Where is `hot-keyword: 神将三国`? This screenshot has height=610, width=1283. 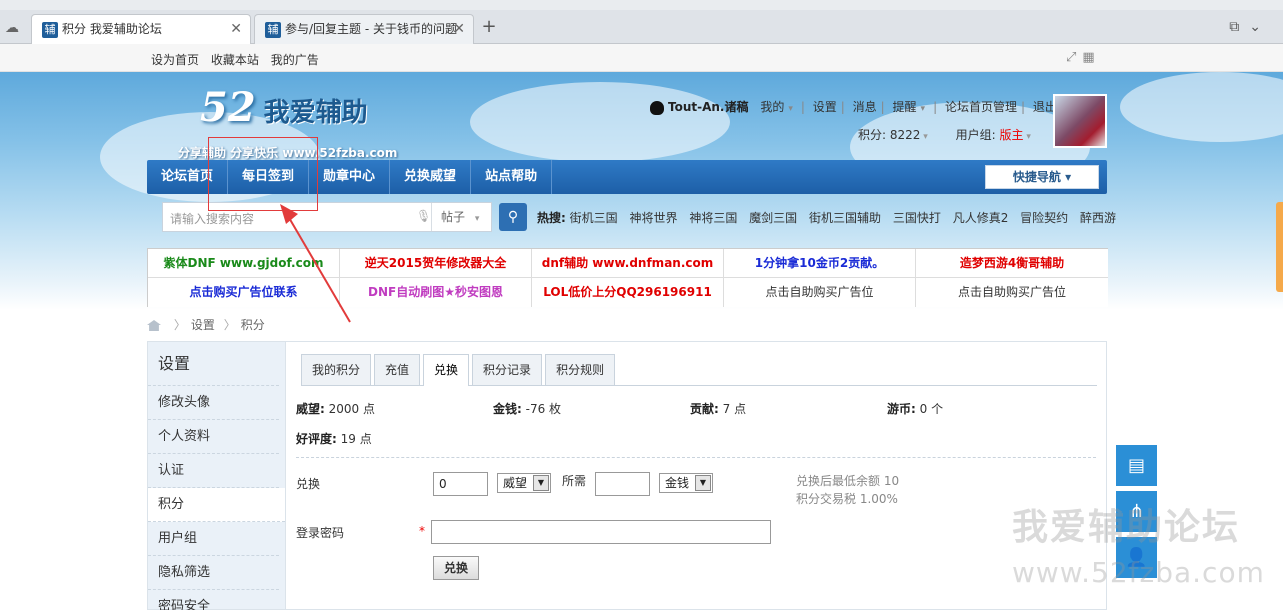 hot-keyword: 神将三国 is located at coordinates (713, 218).